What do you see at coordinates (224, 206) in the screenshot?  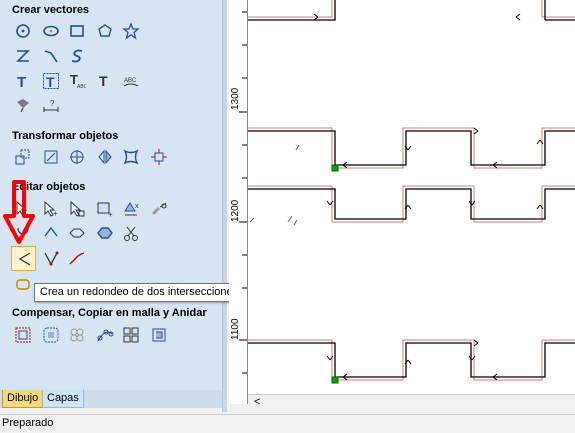 I see `panel-splitter` at bounding box center [224, 206].